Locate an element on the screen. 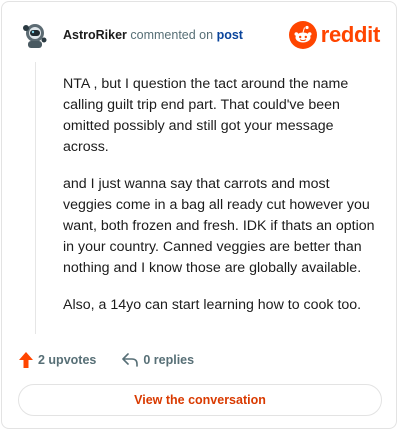  view-conversation-button: View the conversation is located at coordinates (200, 400).